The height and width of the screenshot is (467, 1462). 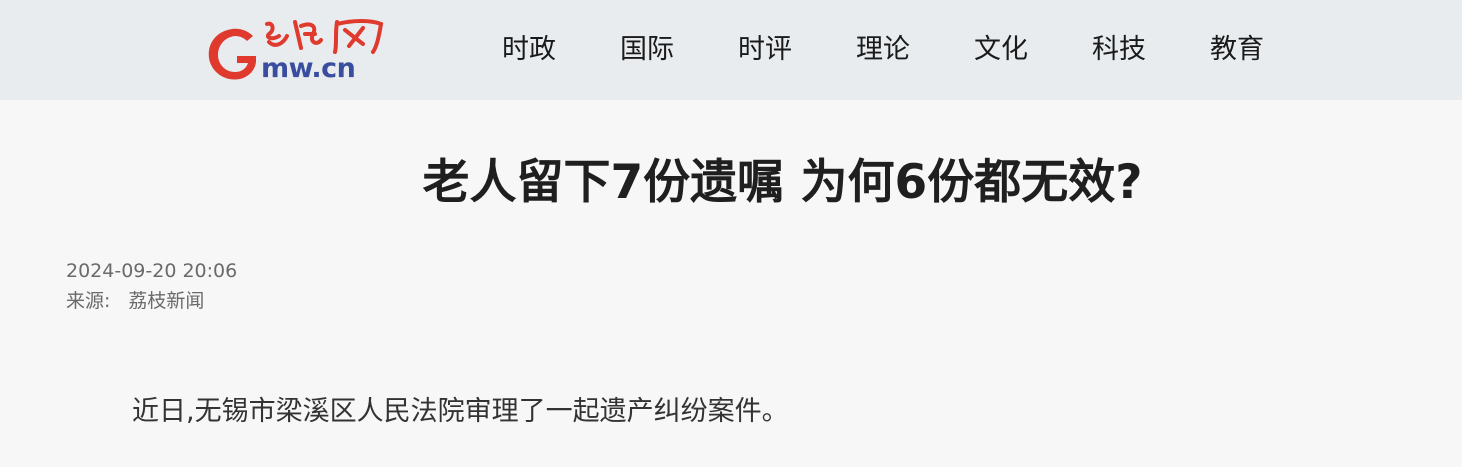 I want to click on nav-item-wenhua: 文化, so click(x=1001, y=50).